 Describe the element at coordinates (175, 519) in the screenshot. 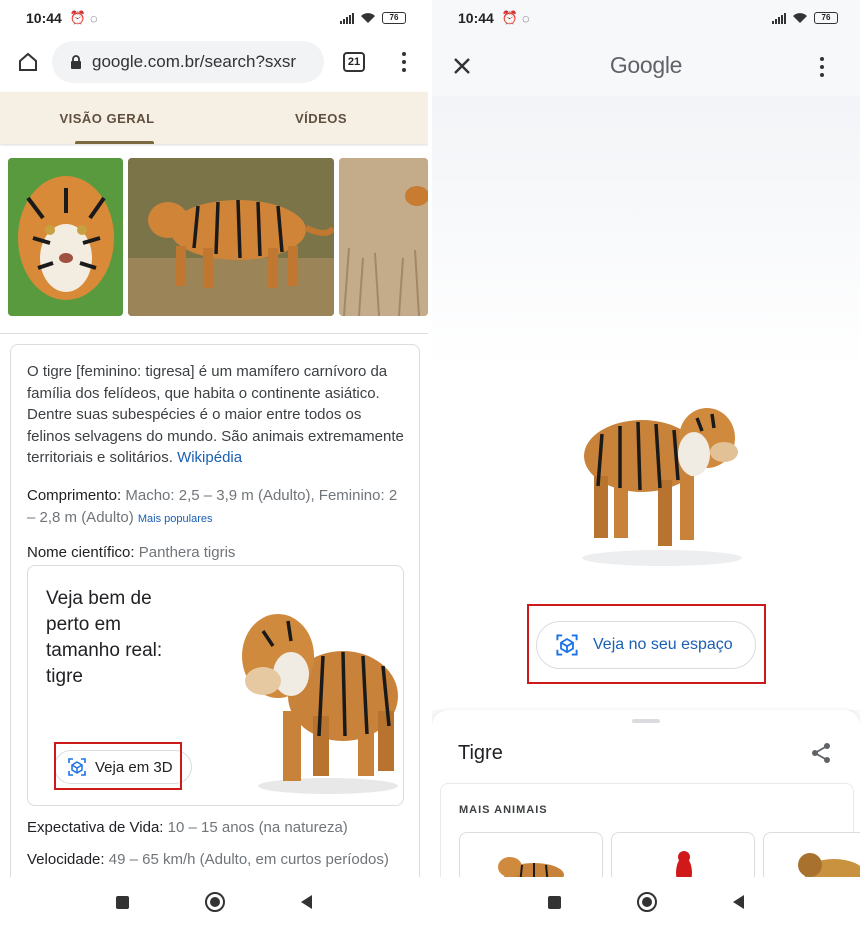

I see `more-popular-link: Mais populares` at that location.